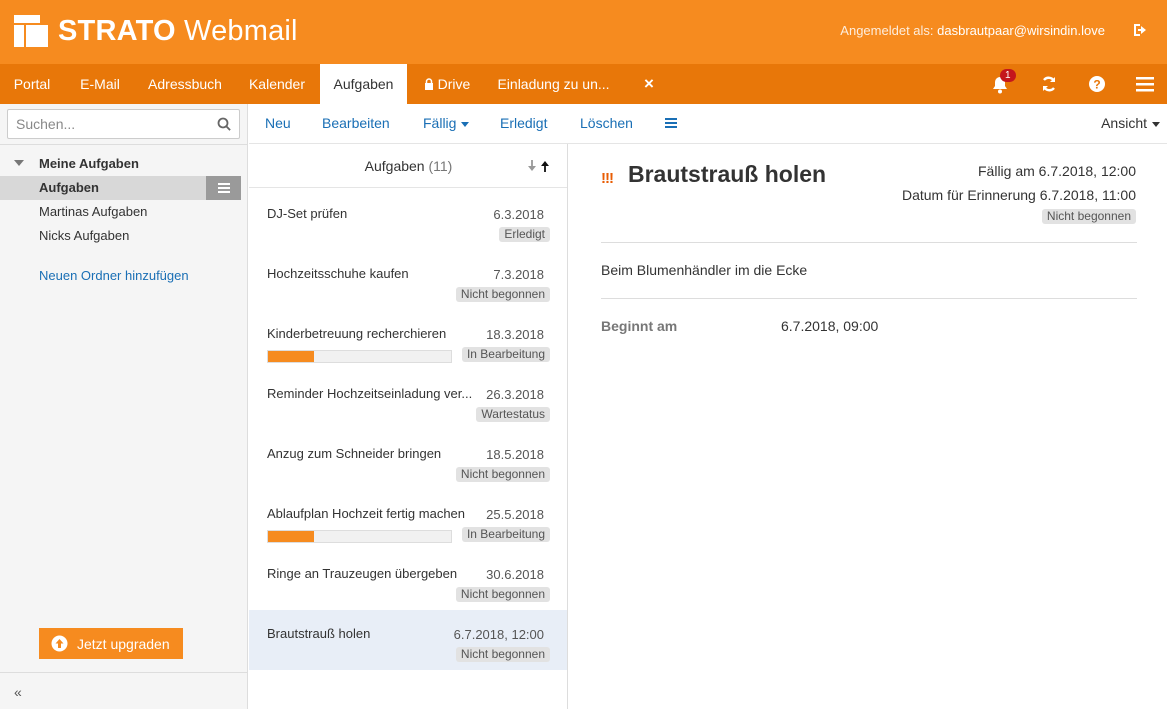  Describe the element at coordinates (498, 634) in the screenshot. I see `task-date: 6.7.2018, 12:00` at that location.